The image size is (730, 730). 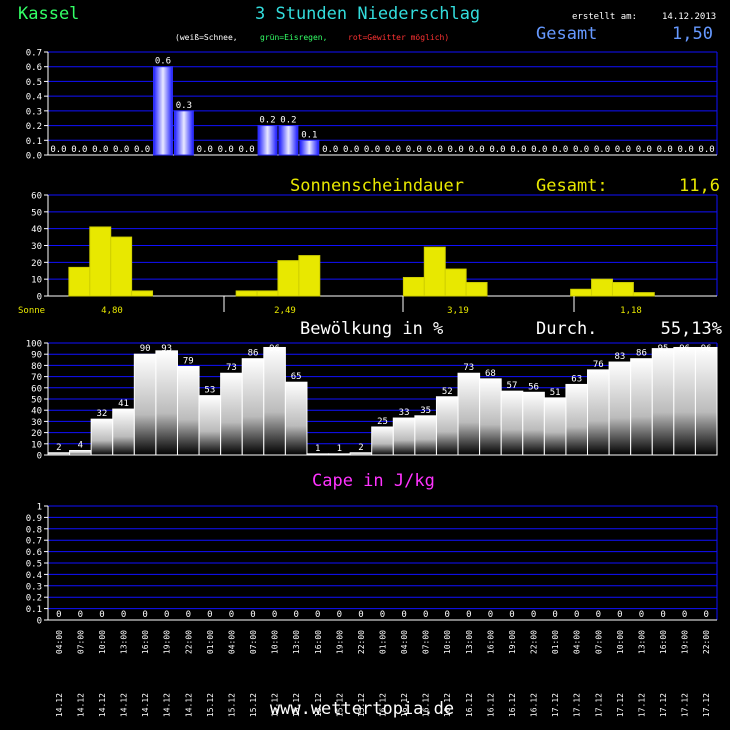 I want to click on y-tick-label: 0.2, so click(x=34, y=127).